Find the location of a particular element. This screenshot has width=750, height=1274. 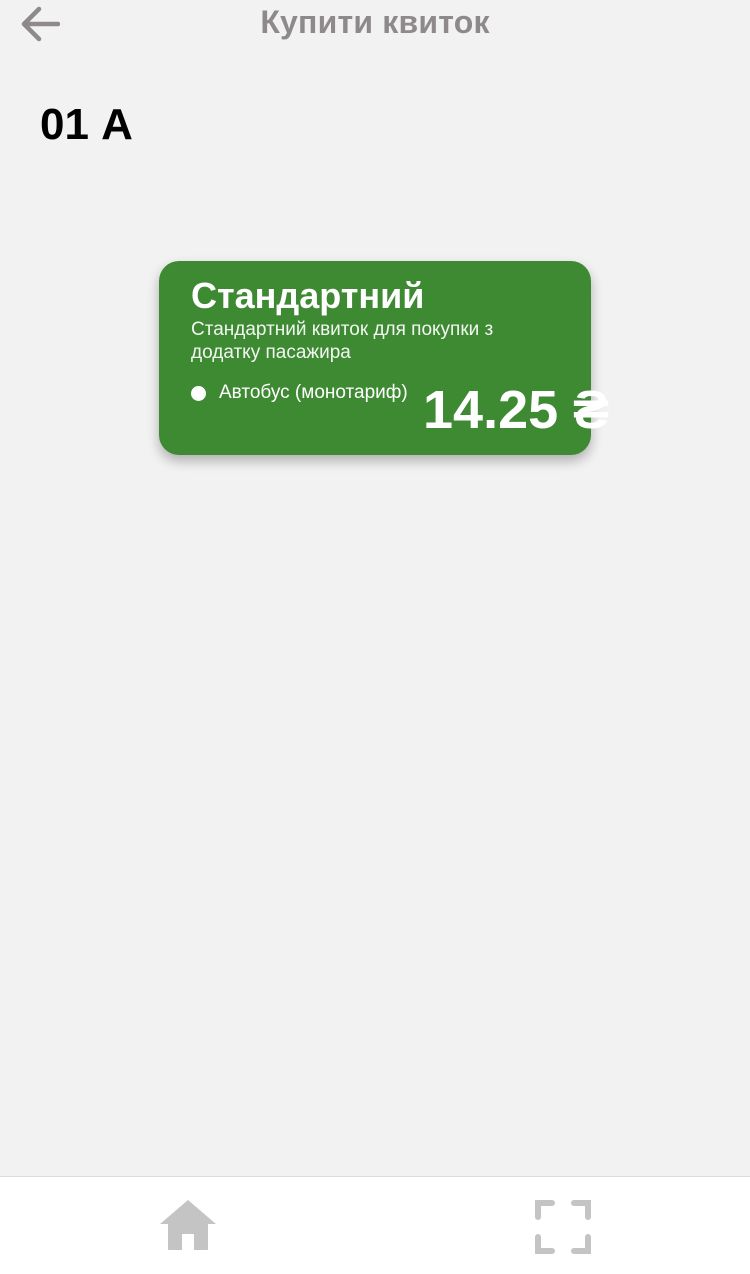

bottom-nav is located at coordinates (375, 1225).